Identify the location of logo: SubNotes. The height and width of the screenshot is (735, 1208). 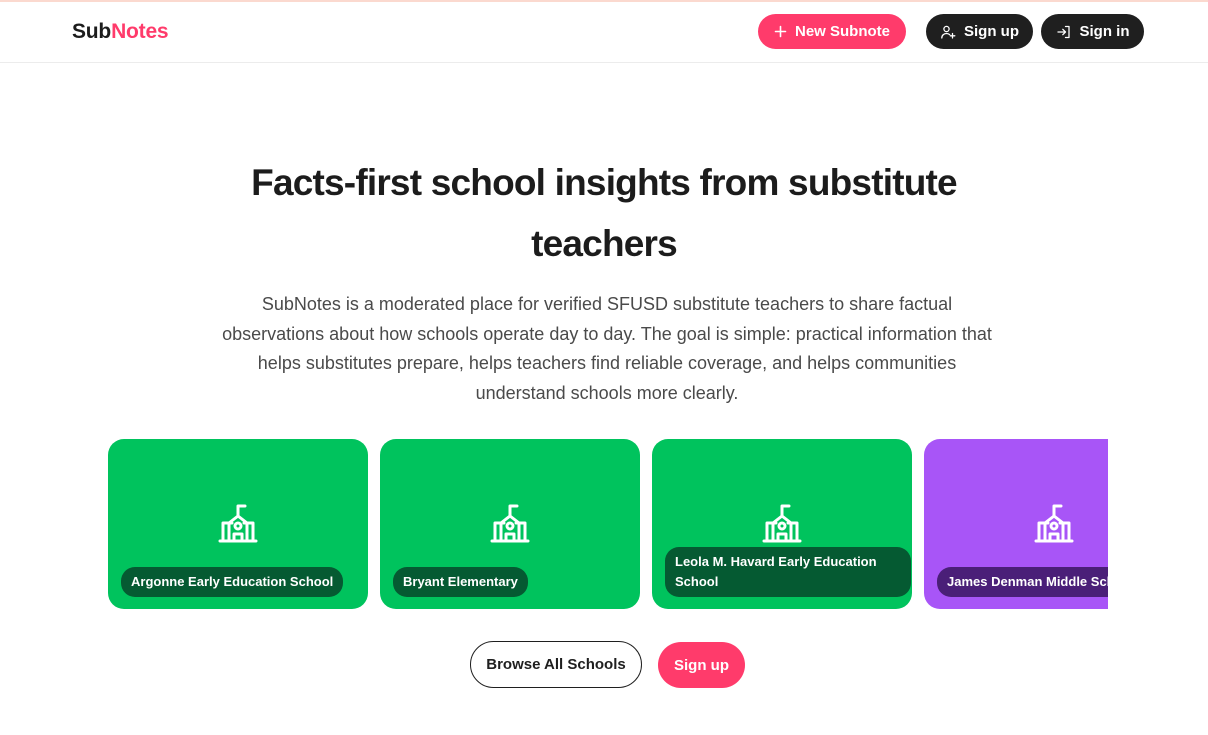
(120, 32).